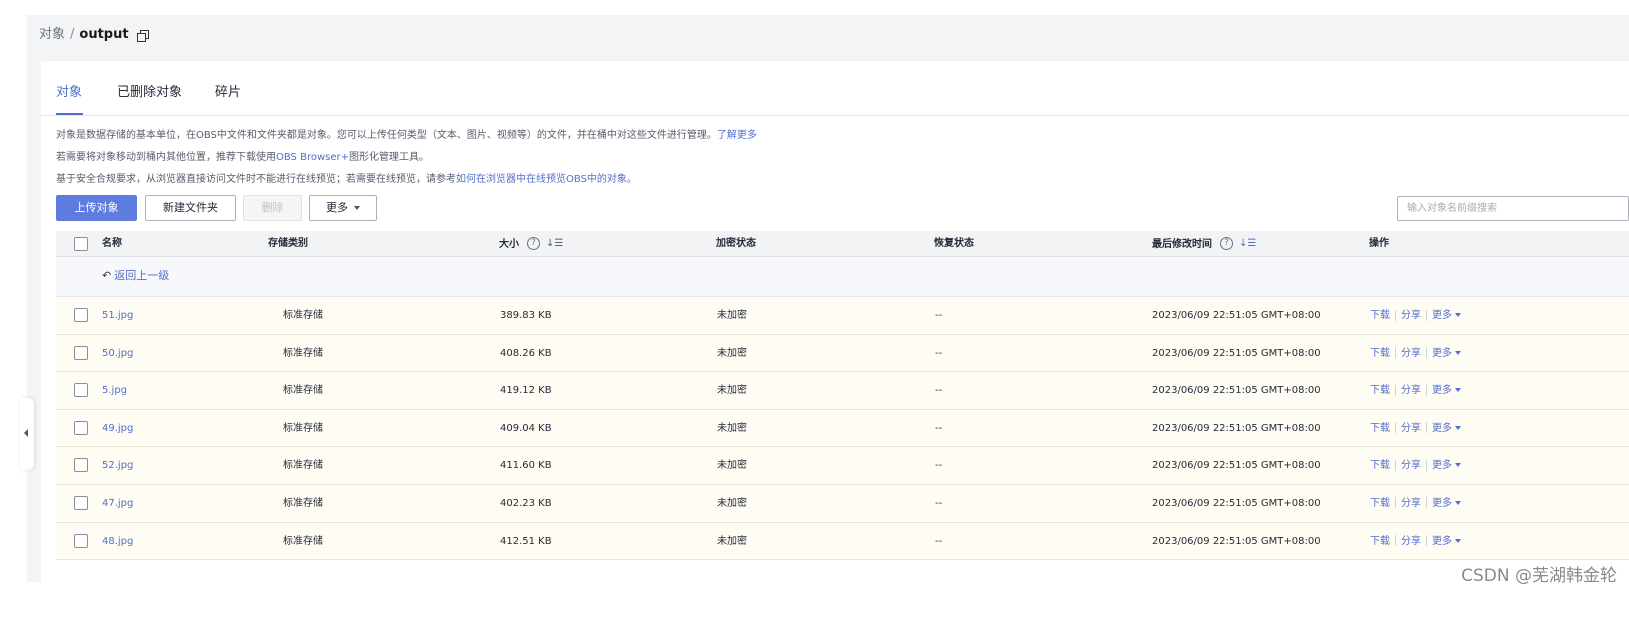 The image size is (1629, 617). Describe the element at coordinates (166, 157) in the screenshot. I see `info-line-2-prefix: 若需要将对象移动到桶内其他位置，推荐下载使用` at that location.